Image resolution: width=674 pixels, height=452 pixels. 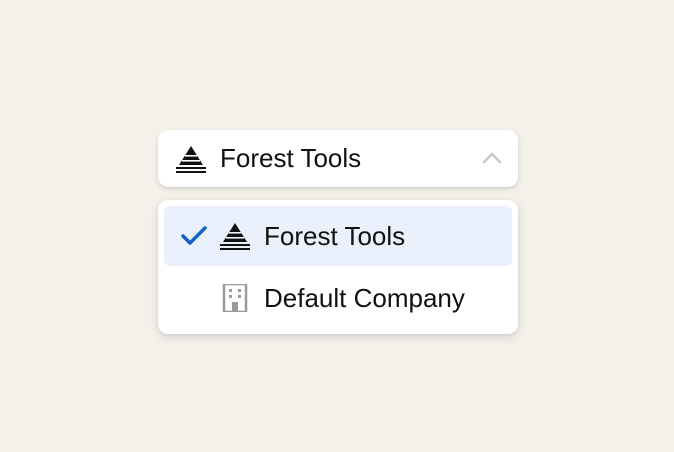 What do you see at coordinates (194, 235) in the screenshot?
I see `checkmark-icon` at bounding box center [194, 235].